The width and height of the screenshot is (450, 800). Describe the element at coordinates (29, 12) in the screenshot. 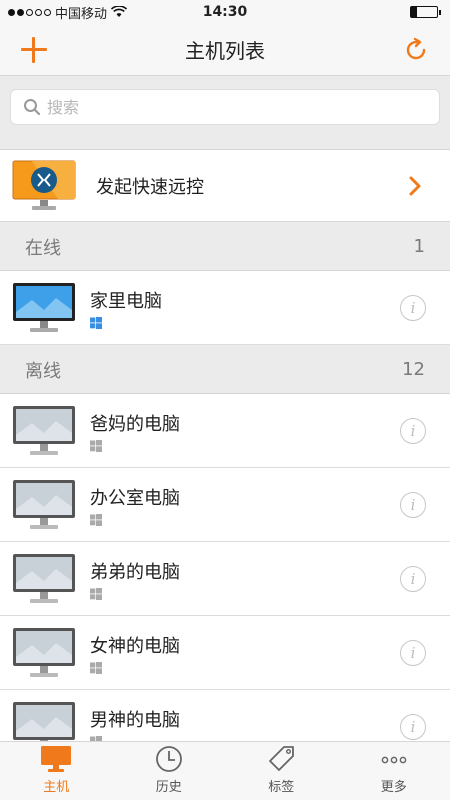

I see `signal-strength-icon` at that location.